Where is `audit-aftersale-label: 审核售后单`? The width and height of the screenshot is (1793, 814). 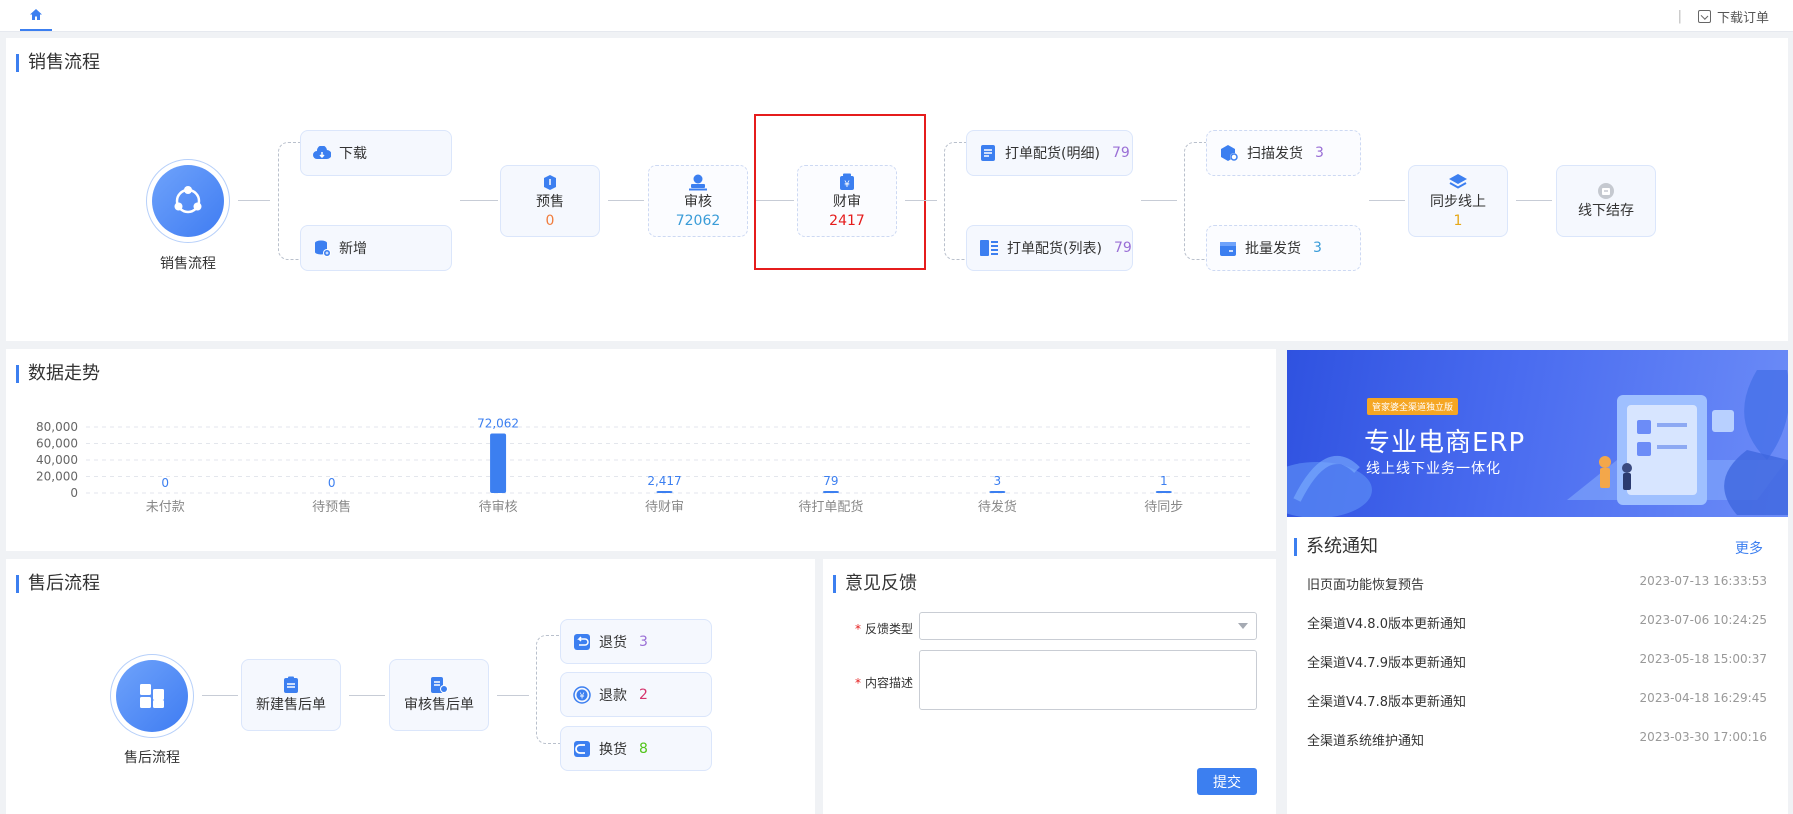 audit-aftersale-label: 审核售后单 is located at coordinates (439, 705).